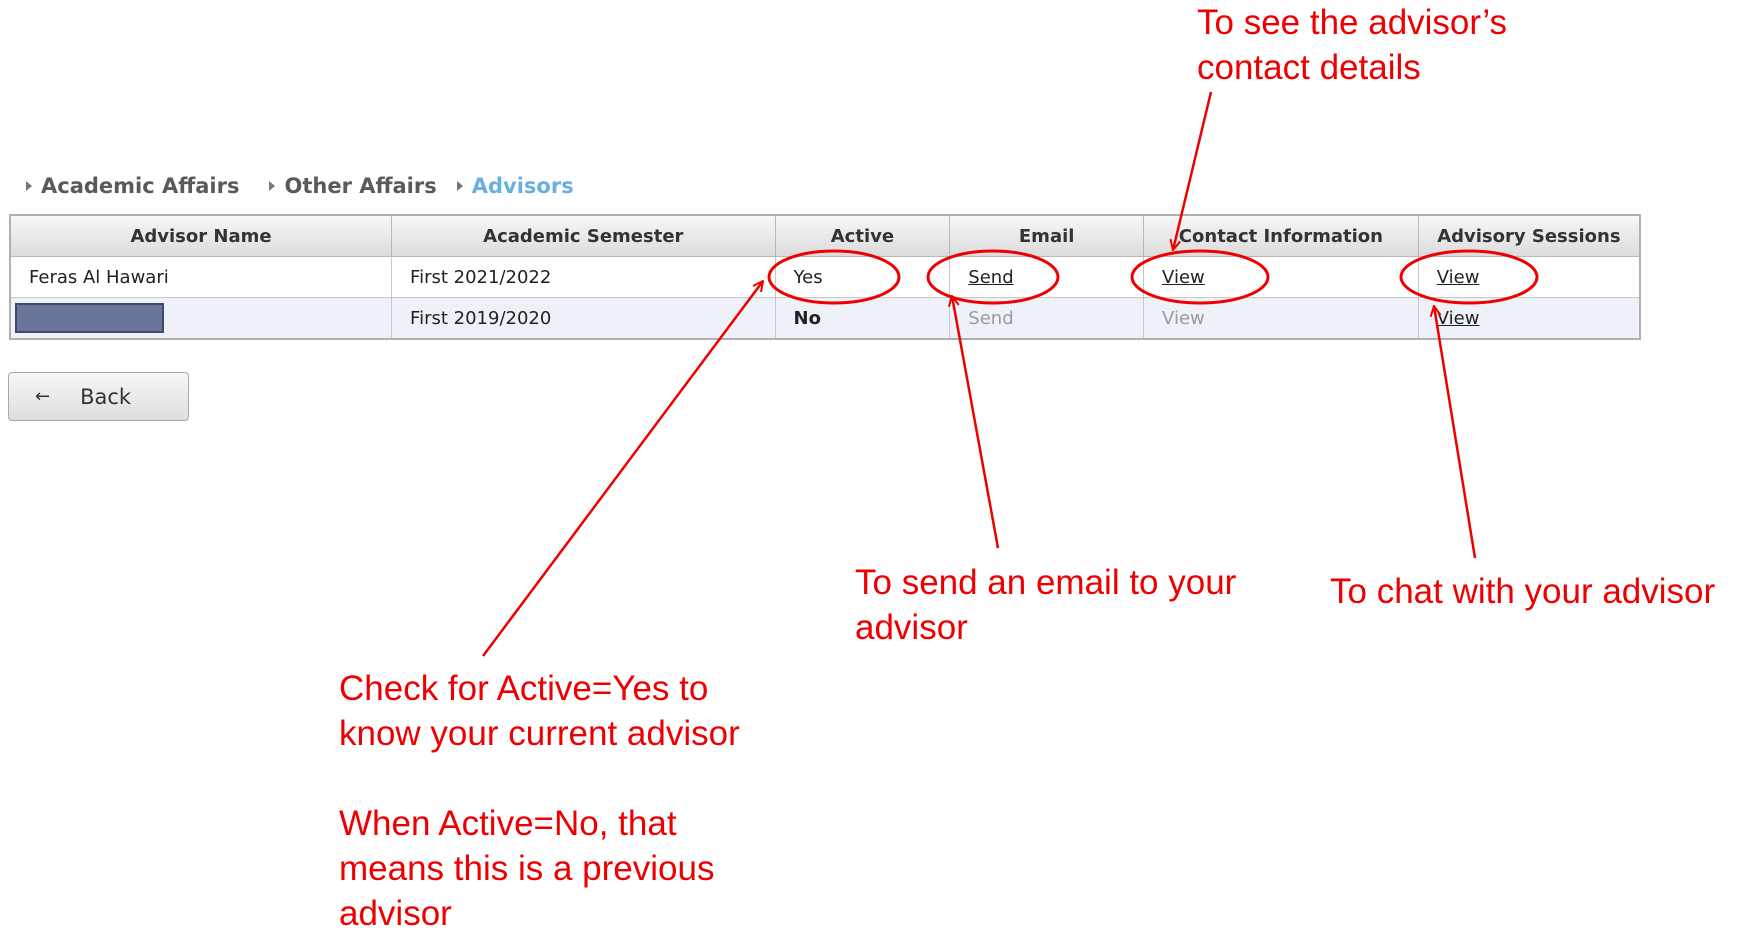 Image resolution: width=1750 pixels, height=936 pixels. Describe the element at coordinates (1200, 277) in the screenshot. I see `highlight-contact-view` at that location.